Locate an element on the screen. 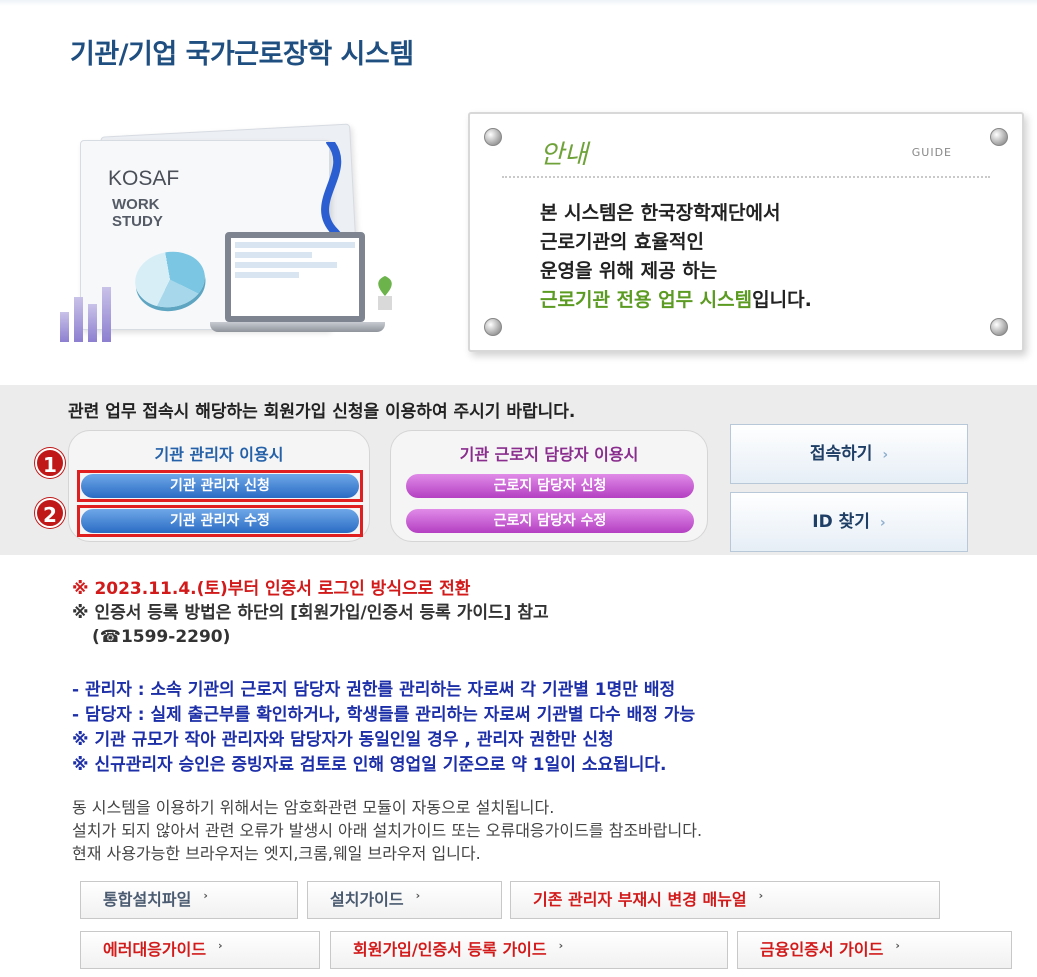  notice-cert-login: ※ 2023.11.4.(토)부터 인증서 로그인 방식으로 전환 is located at coordinates (271, 589).